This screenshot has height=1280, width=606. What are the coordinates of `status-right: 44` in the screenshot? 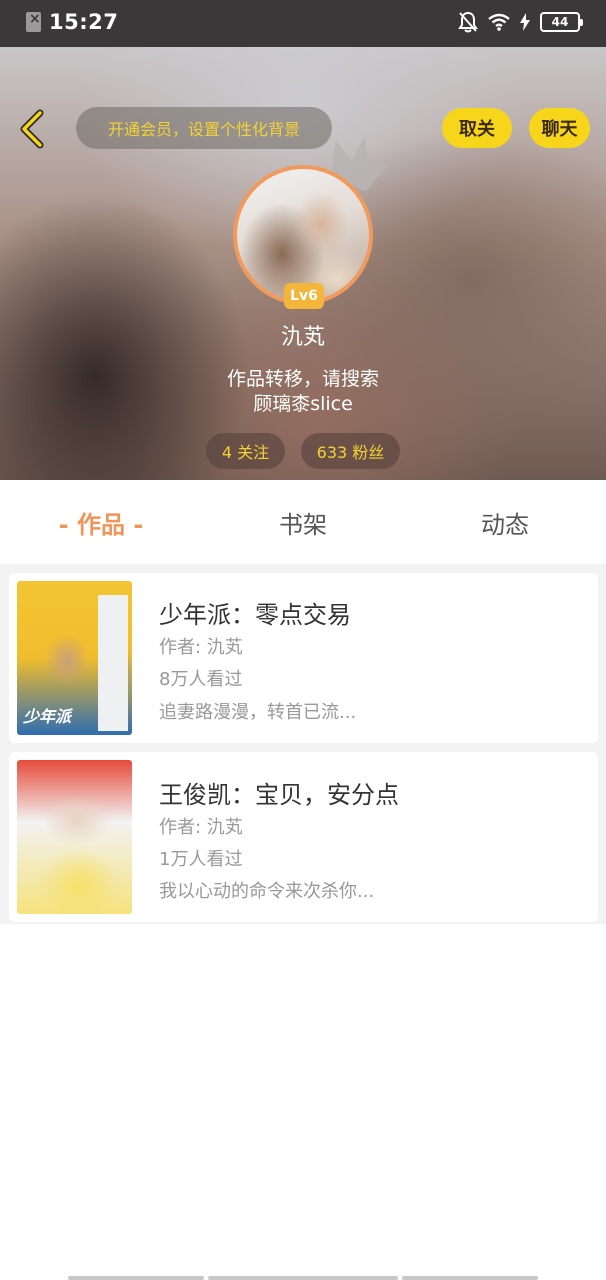 It's located at (520, 22).